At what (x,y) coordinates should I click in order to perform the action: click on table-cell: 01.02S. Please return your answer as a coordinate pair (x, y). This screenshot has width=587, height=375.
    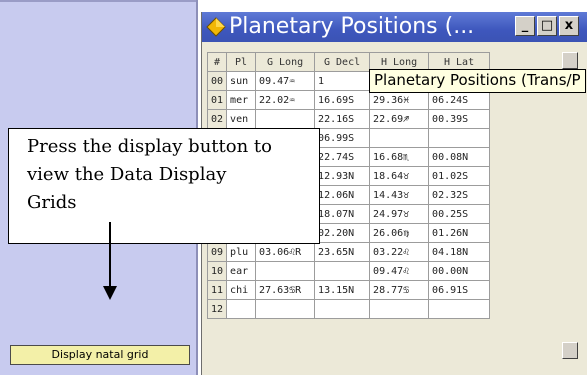
    Looking at the image, I should click on (459, 176).